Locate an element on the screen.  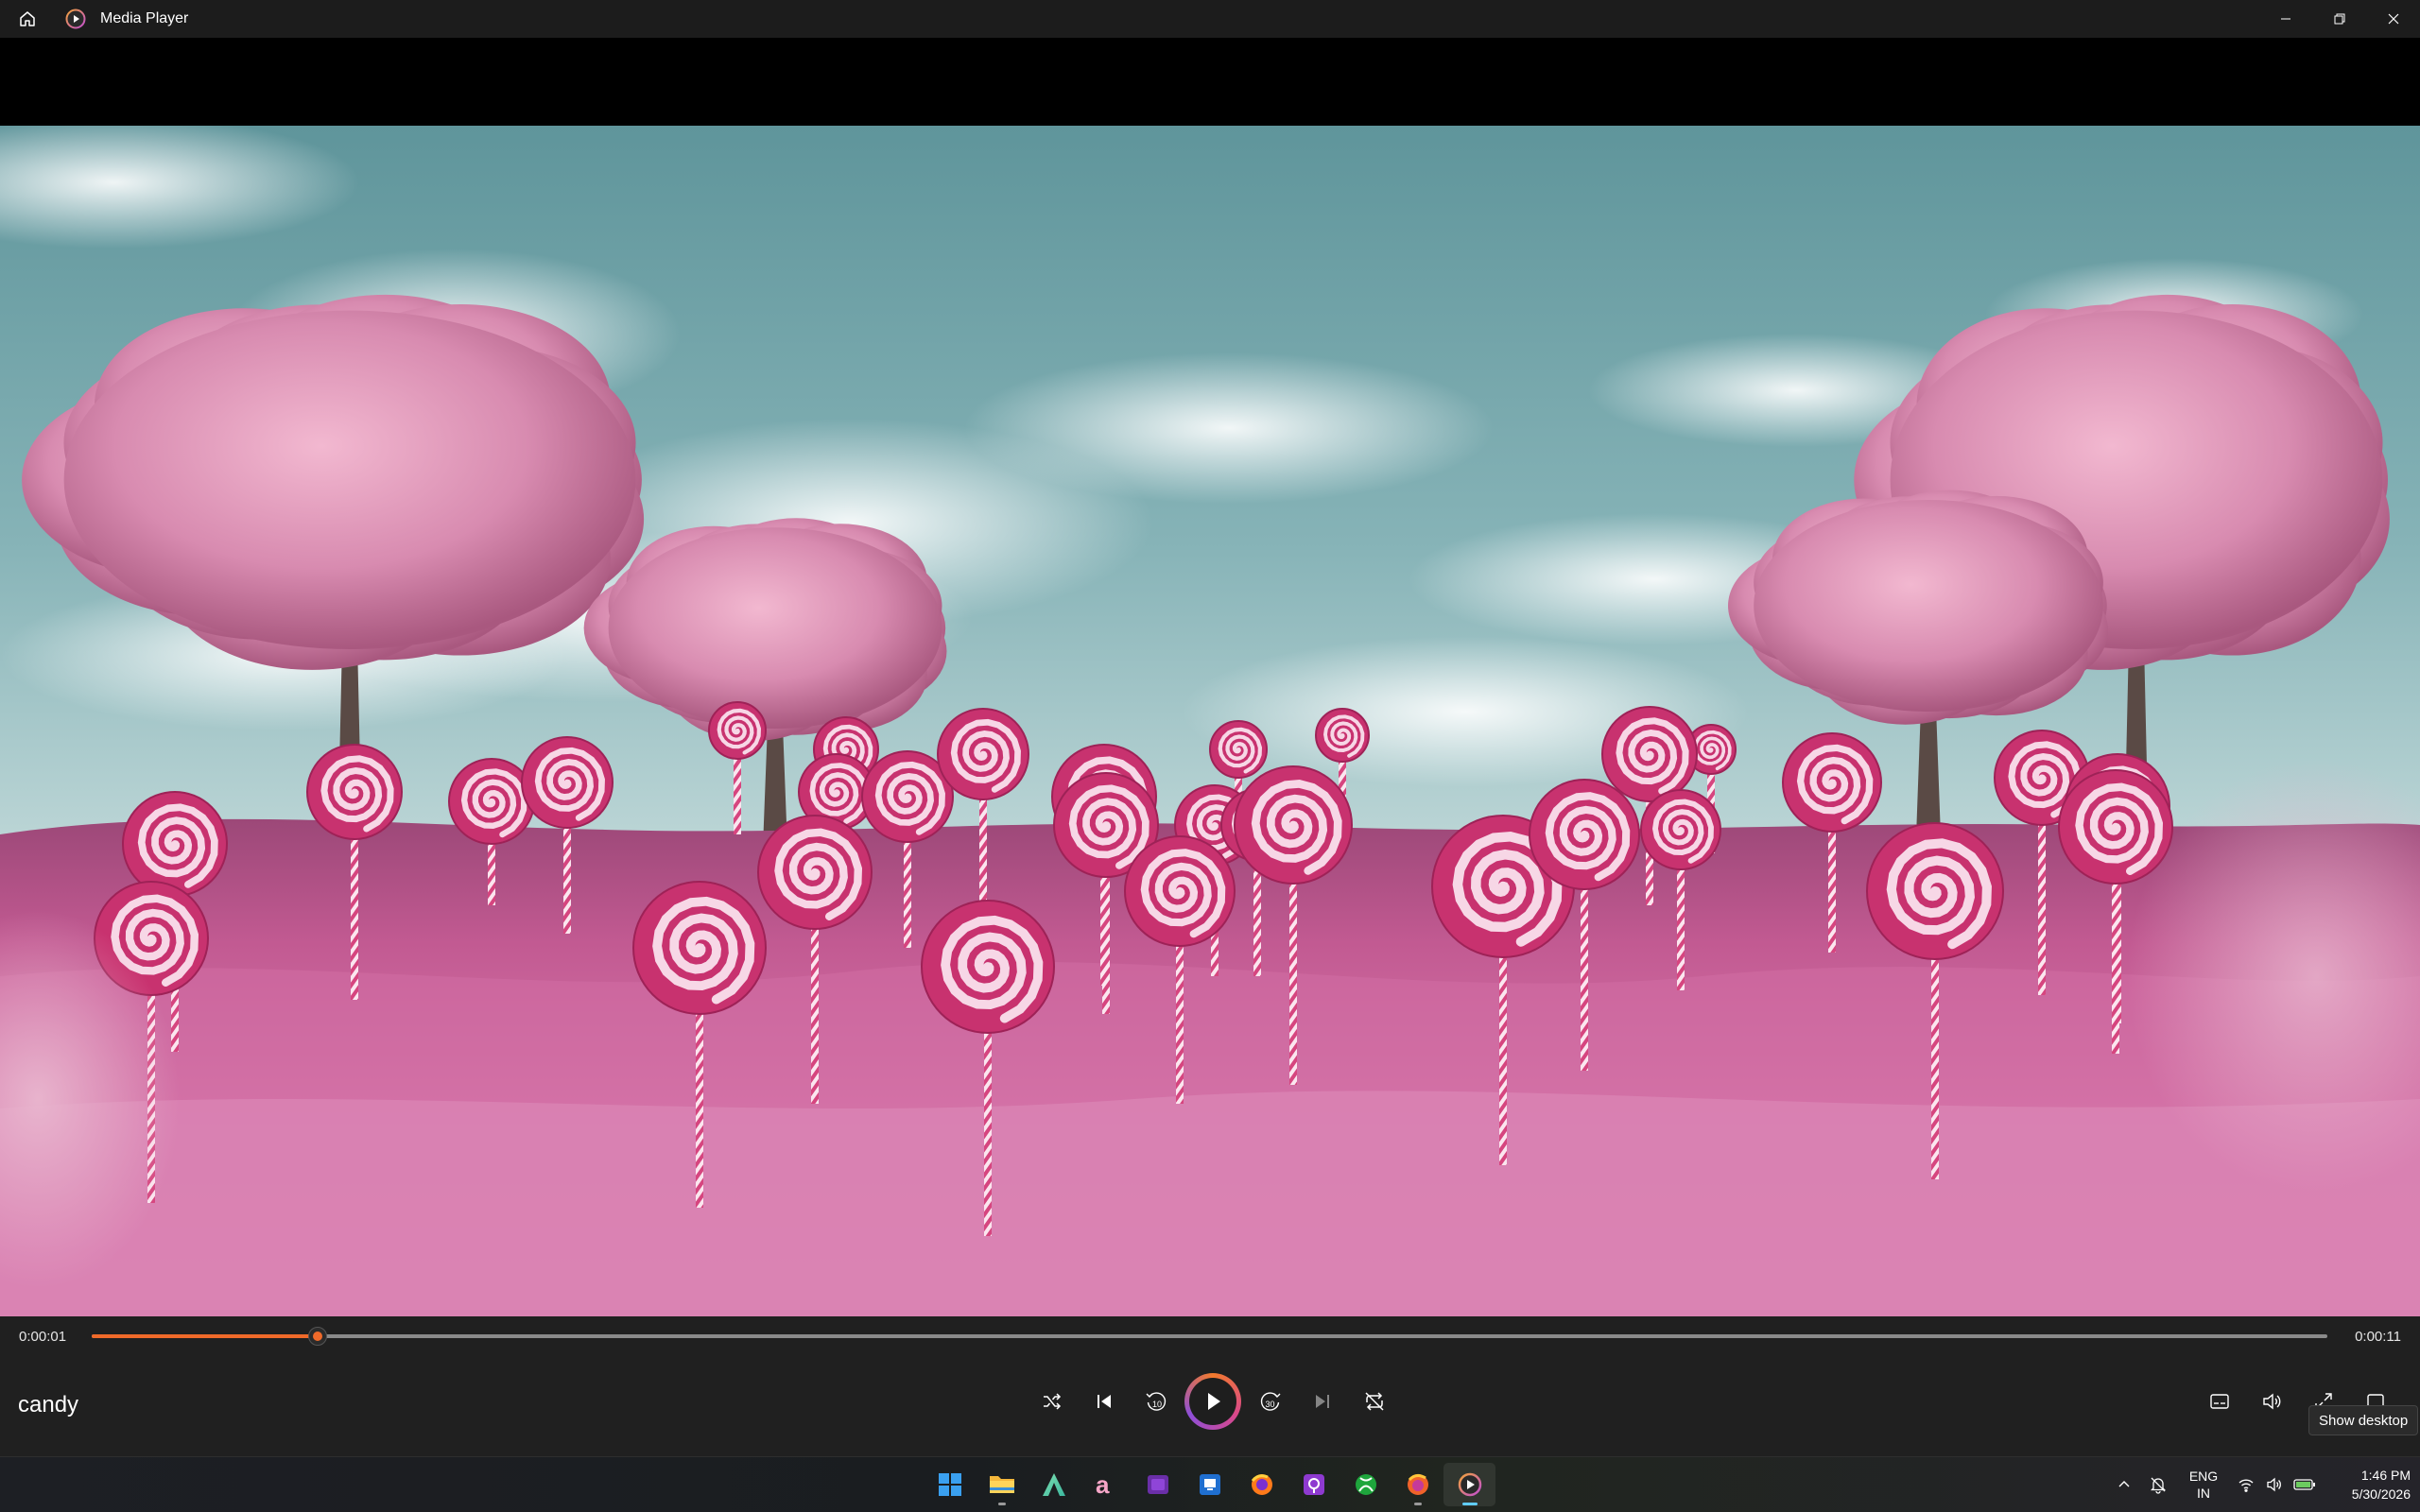
play-icon is located at coordinates (1214, 1401).